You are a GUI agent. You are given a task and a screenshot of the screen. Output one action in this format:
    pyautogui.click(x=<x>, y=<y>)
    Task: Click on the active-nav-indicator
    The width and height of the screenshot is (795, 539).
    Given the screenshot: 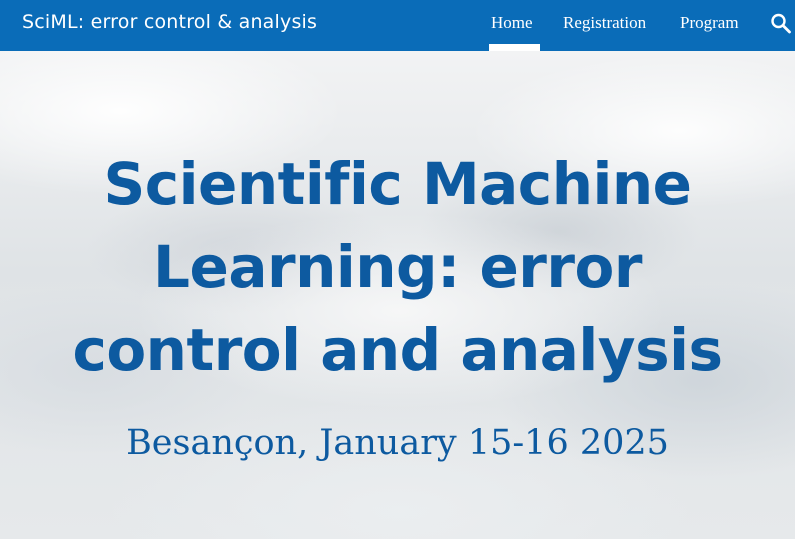 What is the action you would take?
    pyautogui.click(x=514, y=47)
    